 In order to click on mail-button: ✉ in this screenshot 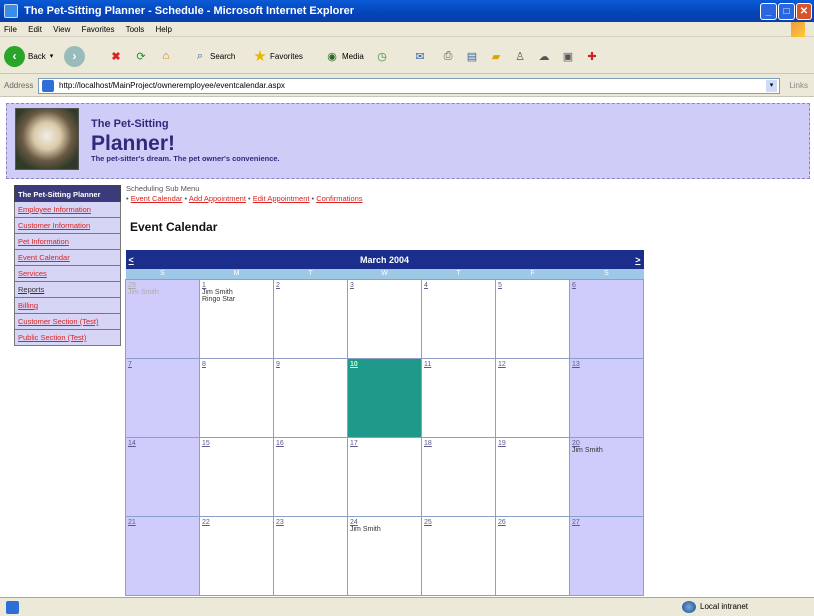, I will do `click(420, 56)`.